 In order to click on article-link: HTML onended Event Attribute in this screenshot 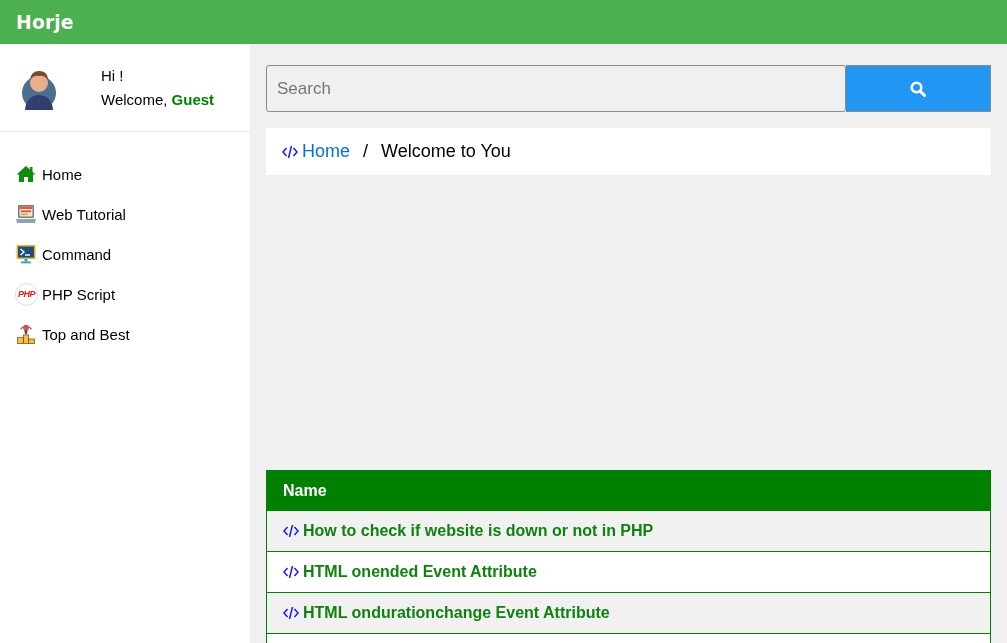, I will do `click(420, 572)`.